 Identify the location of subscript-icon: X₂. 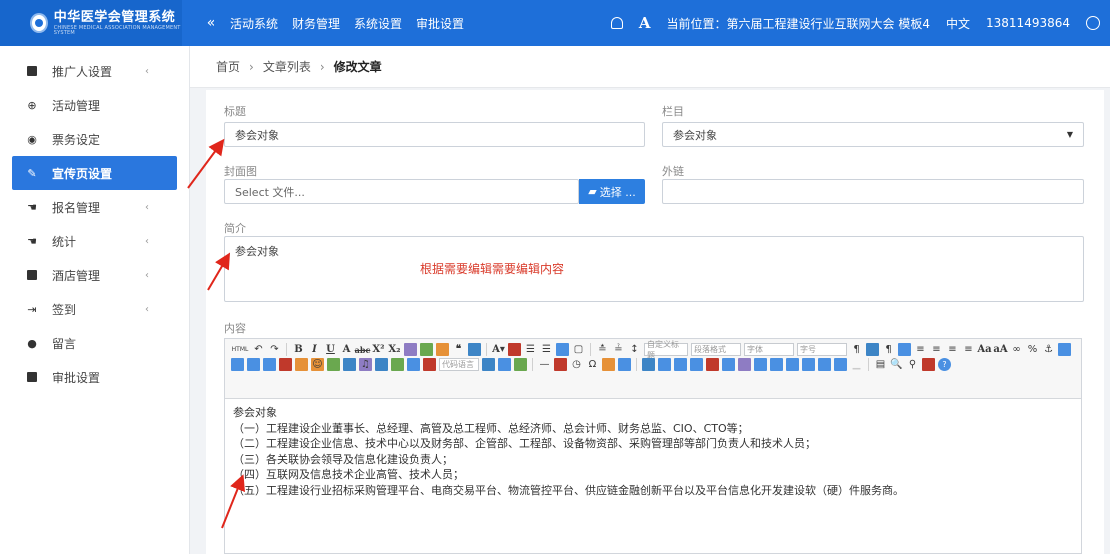
(394, 349).